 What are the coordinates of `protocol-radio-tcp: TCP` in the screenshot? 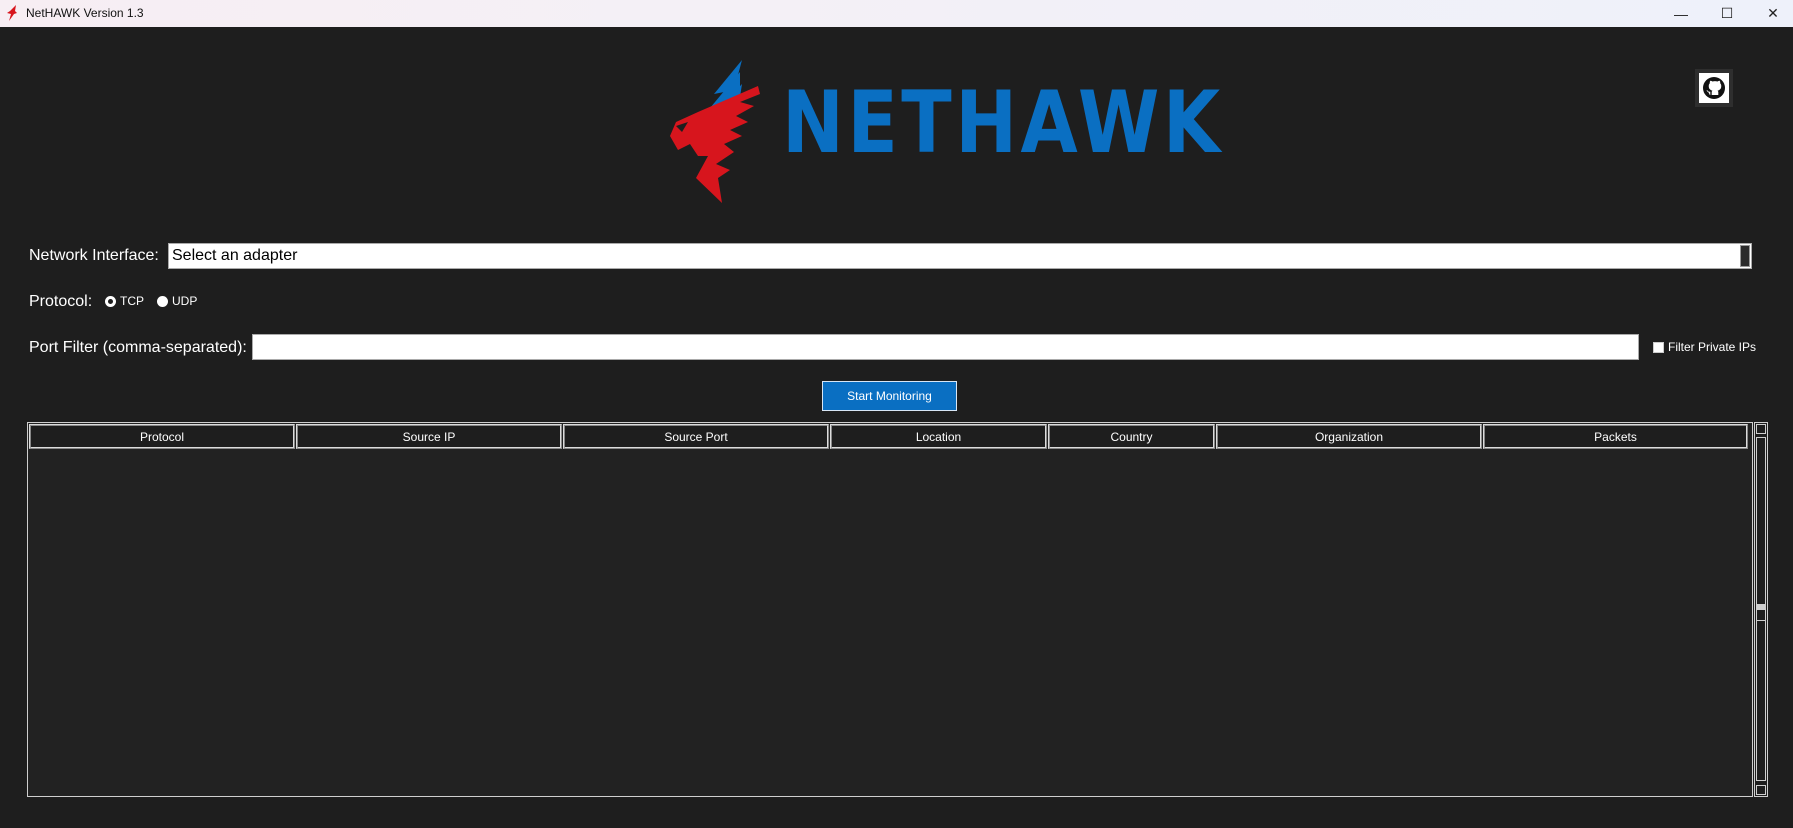 It's located at (124, 301).